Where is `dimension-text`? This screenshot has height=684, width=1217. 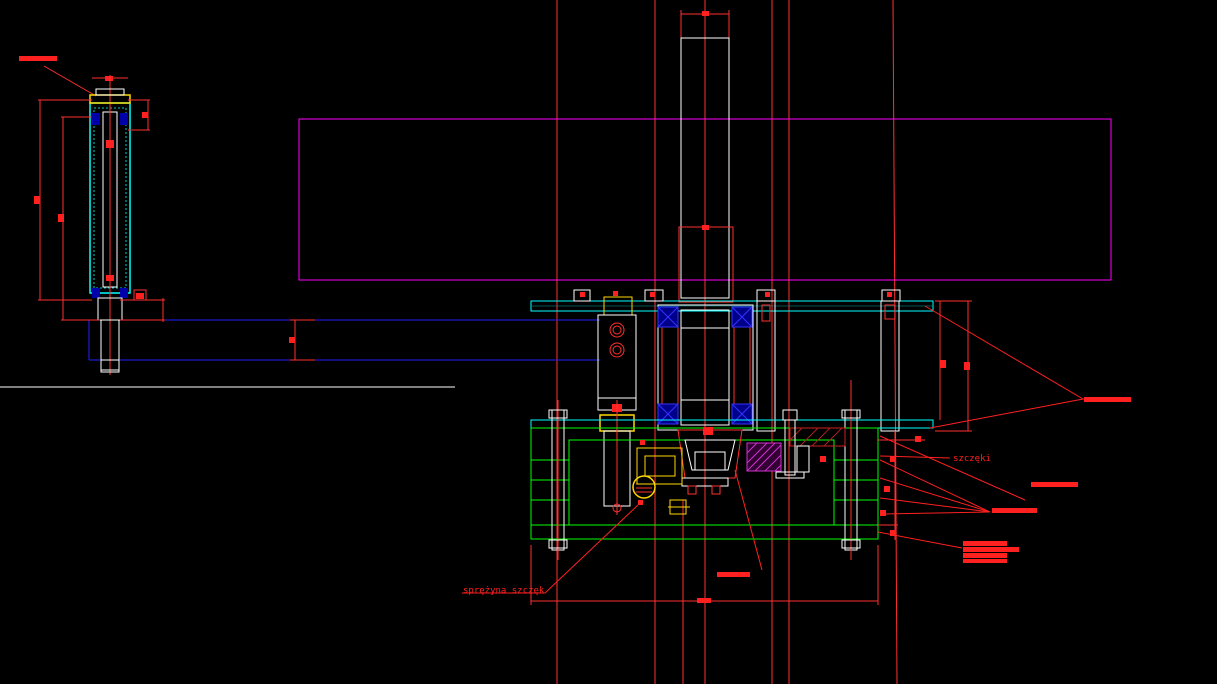
dimension-text is located at coordinates (292, 340).